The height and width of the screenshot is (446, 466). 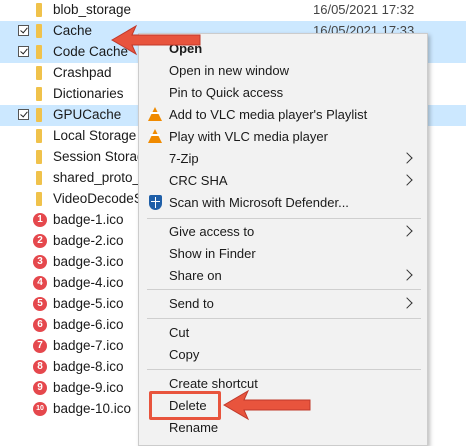 What do you see at coordinates (95, 198) in the screenshot?
I see `file-name: VideoDecodeSt` at bounding box center [95, 198].